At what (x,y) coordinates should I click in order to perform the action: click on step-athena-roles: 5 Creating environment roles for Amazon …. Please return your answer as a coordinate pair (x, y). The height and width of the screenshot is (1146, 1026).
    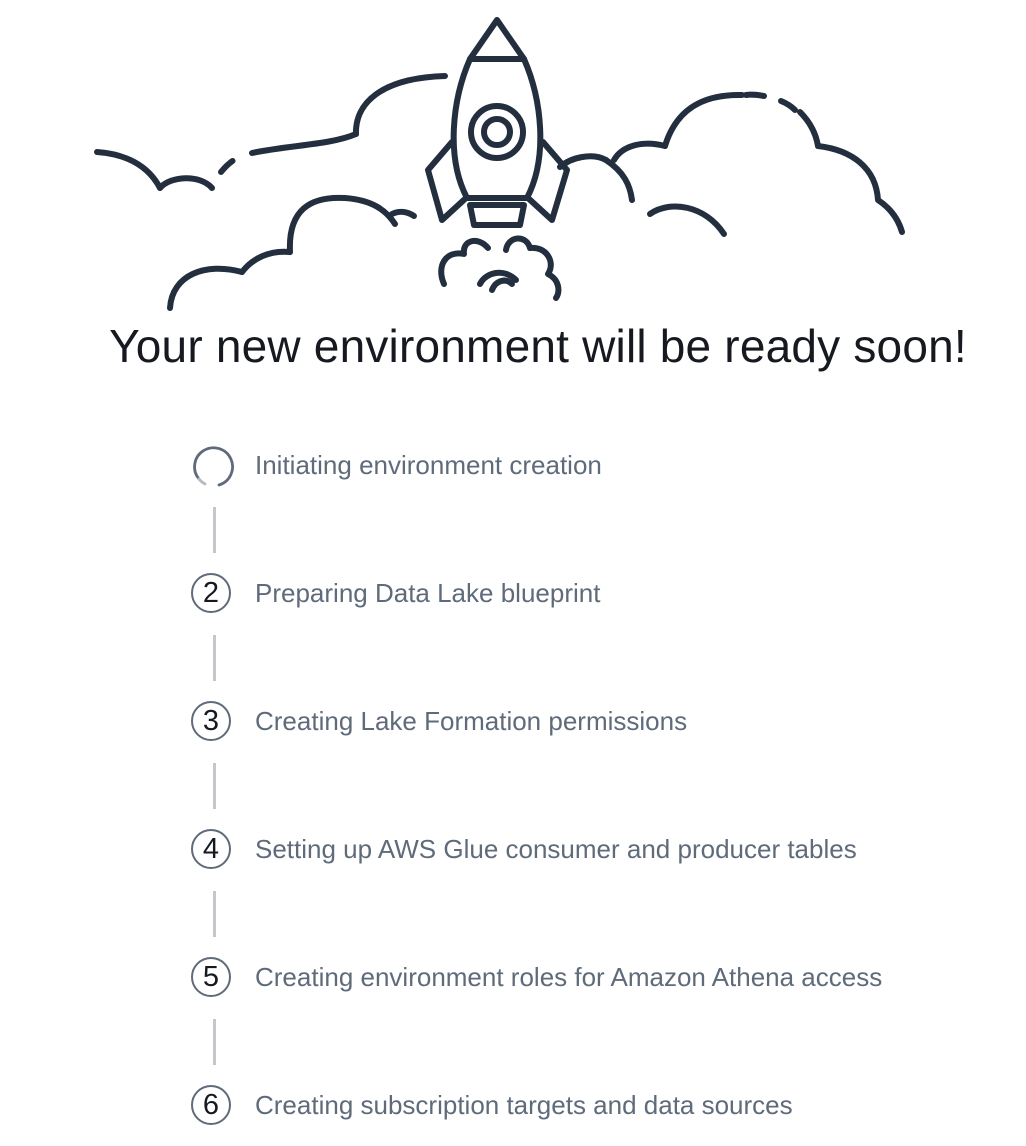
    Looking at the image, I should click on (589, 979).